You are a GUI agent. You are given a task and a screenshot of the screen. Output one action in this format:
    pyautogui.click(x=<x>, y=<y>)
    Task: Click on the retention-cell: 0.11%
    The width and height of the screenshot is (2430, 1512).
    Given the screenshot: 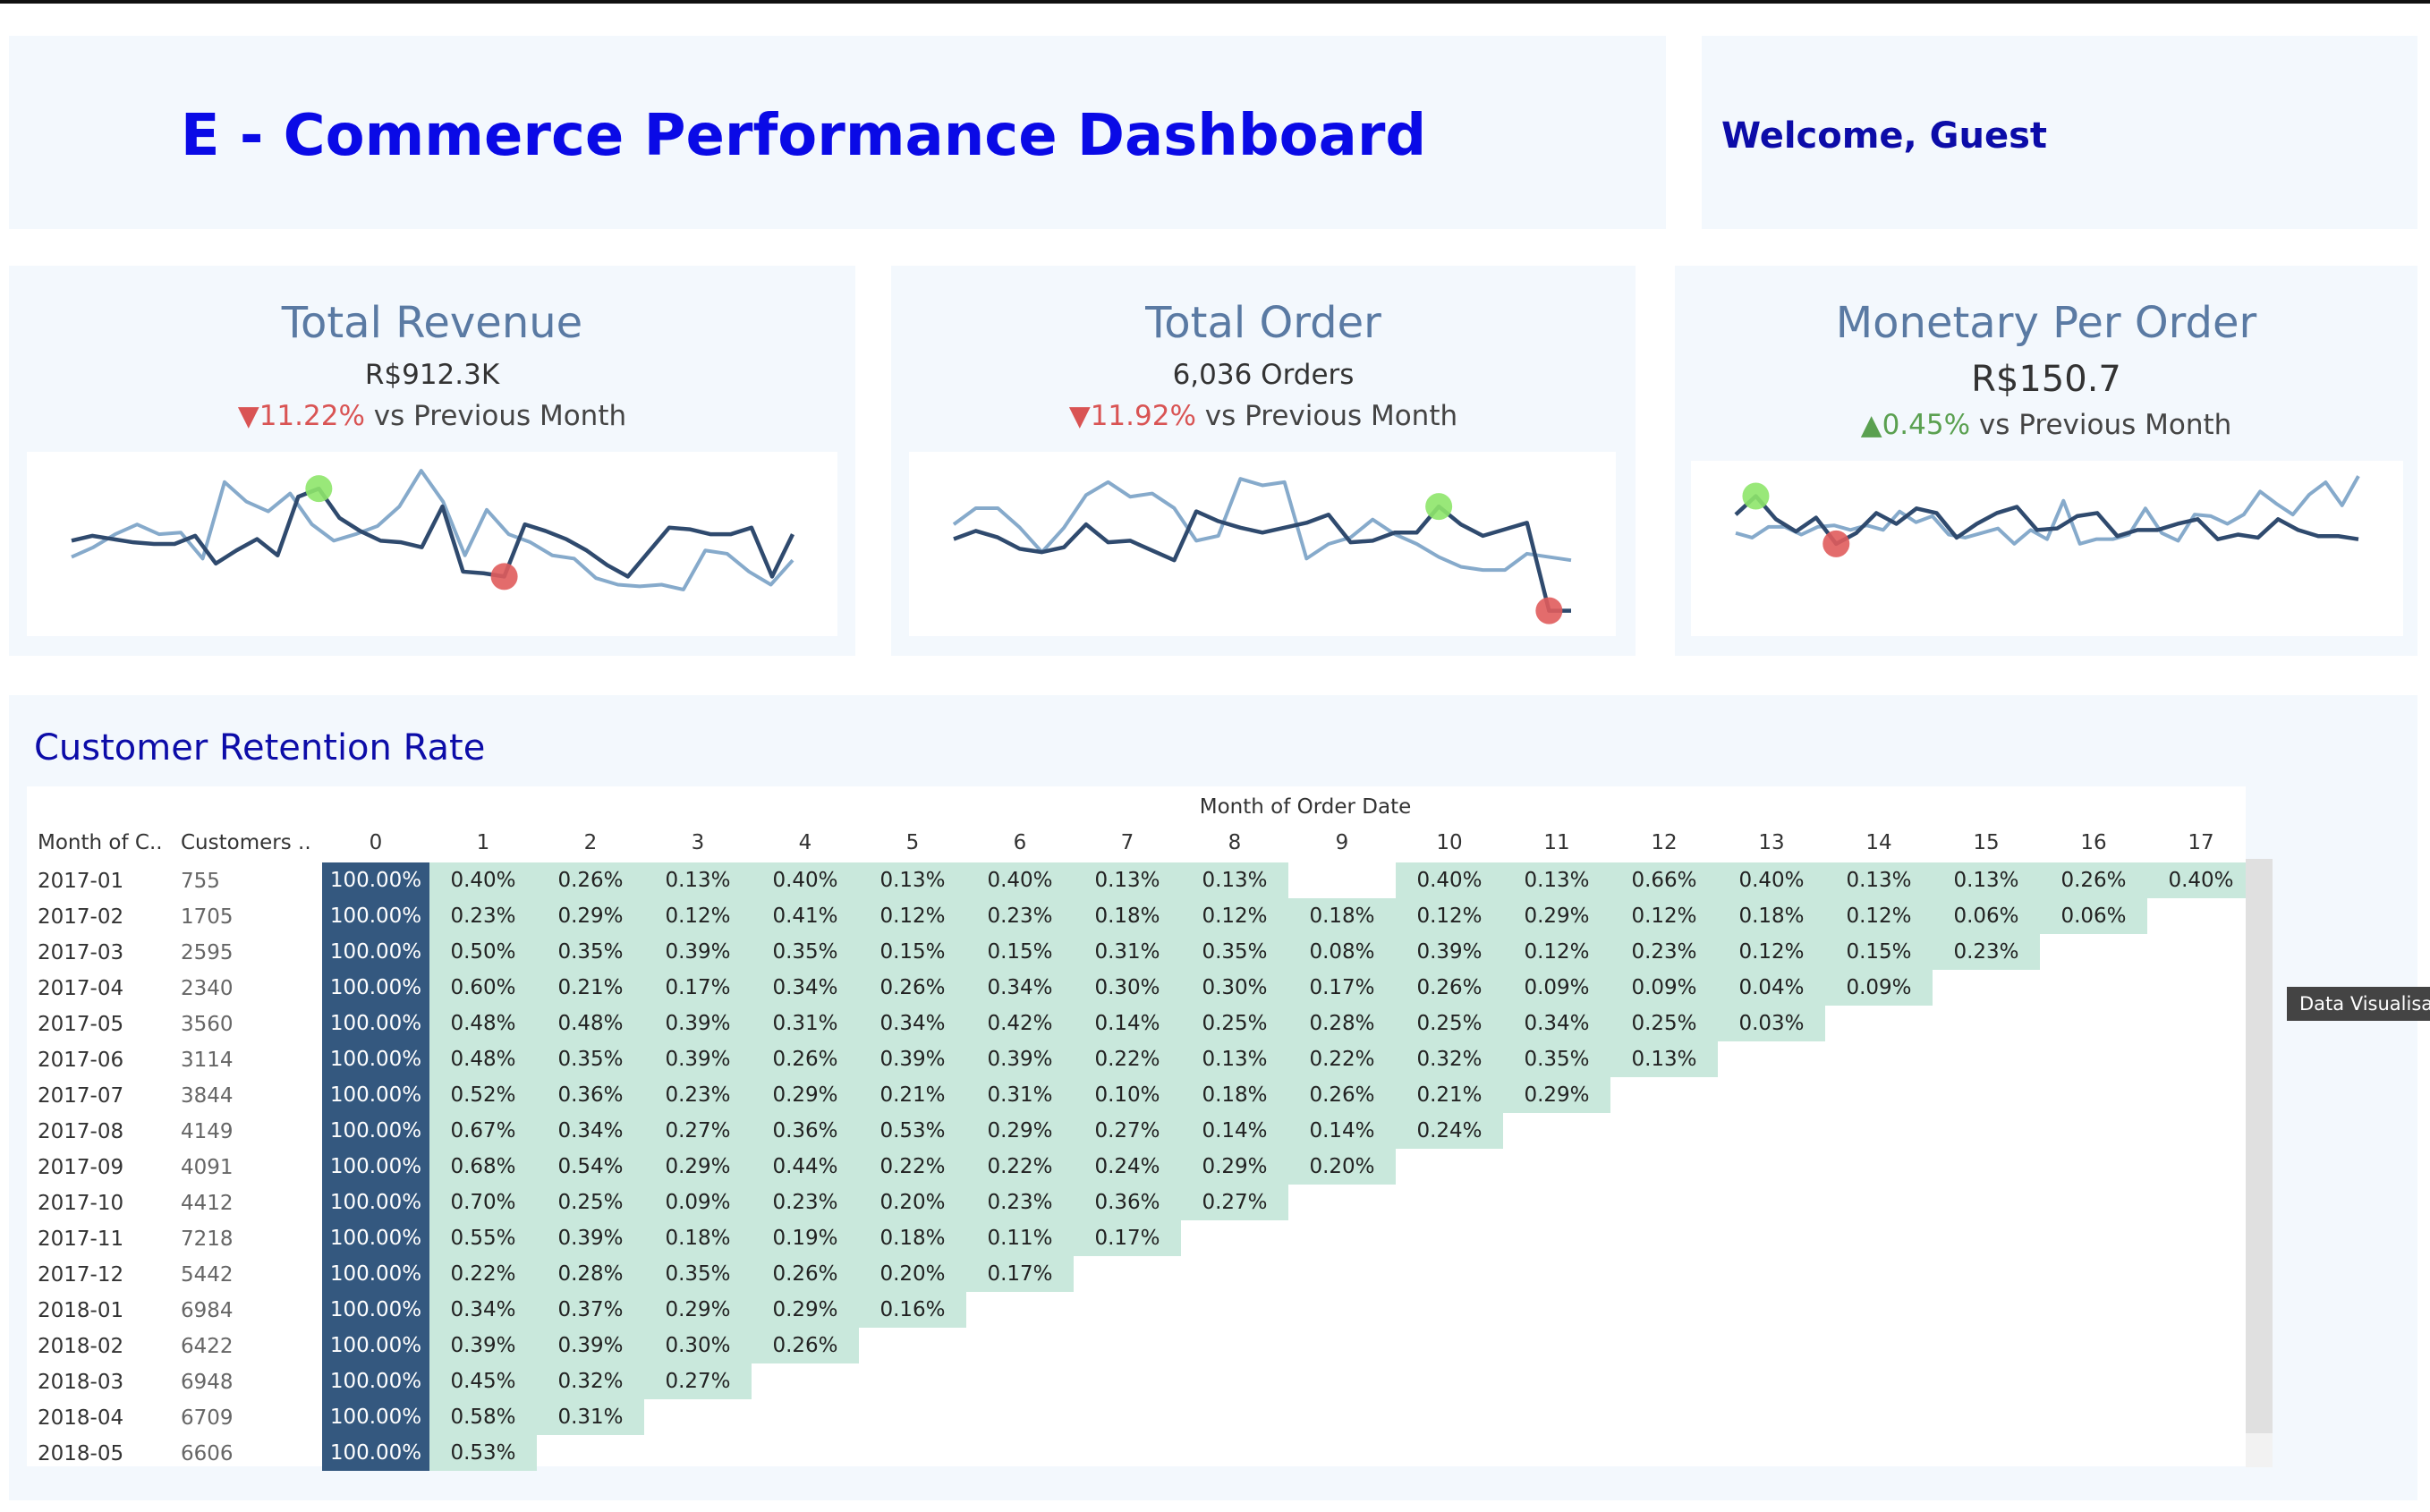 What is the action you would take?
    pyautogui.click(x=1020, y=1238)
    